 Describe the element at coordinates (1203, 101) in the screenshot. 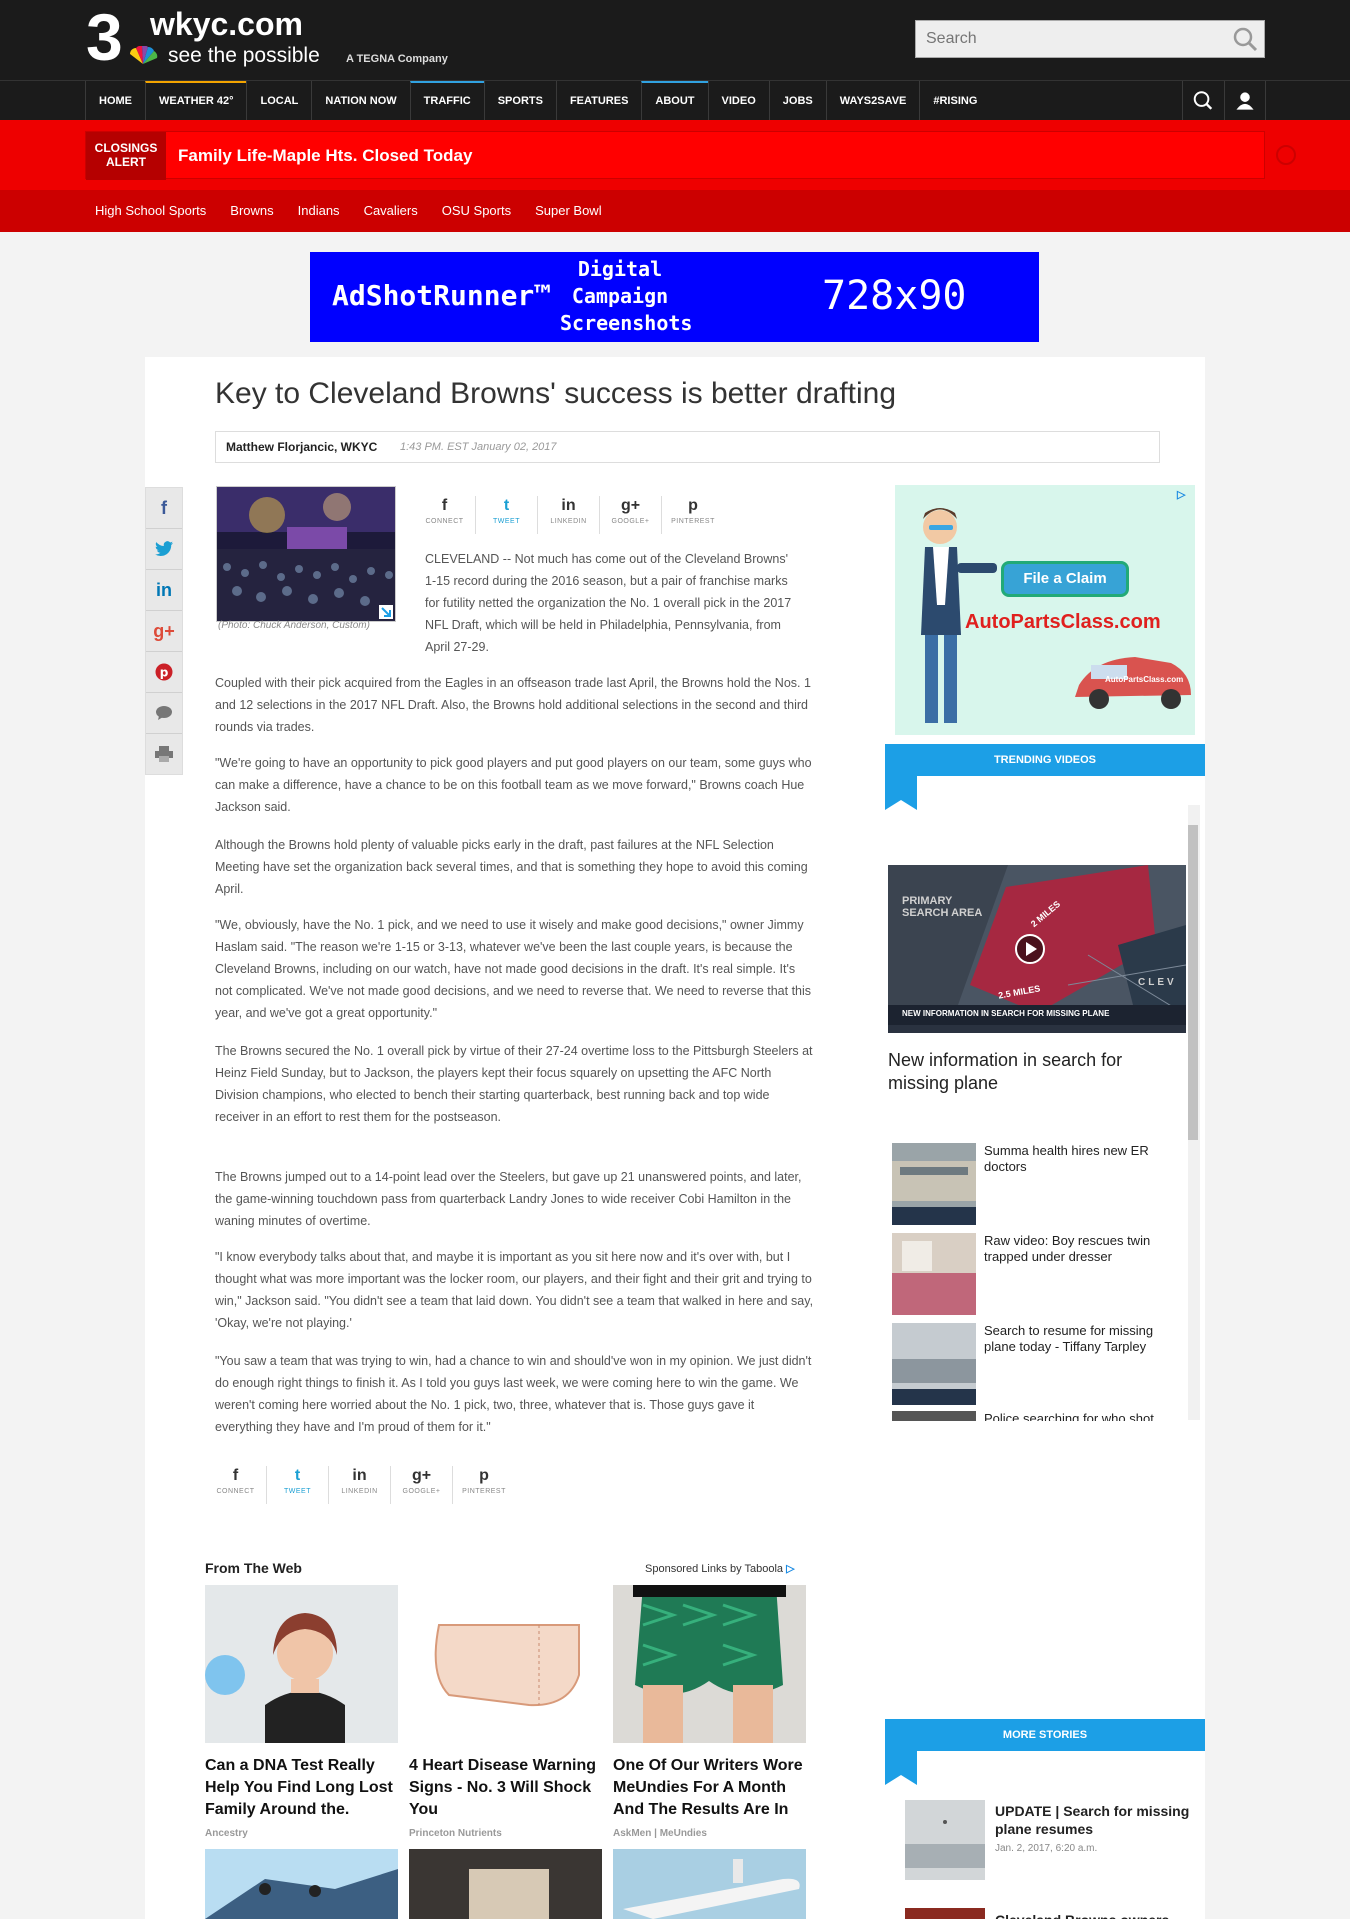

I see `nav-search-icon` at that location.